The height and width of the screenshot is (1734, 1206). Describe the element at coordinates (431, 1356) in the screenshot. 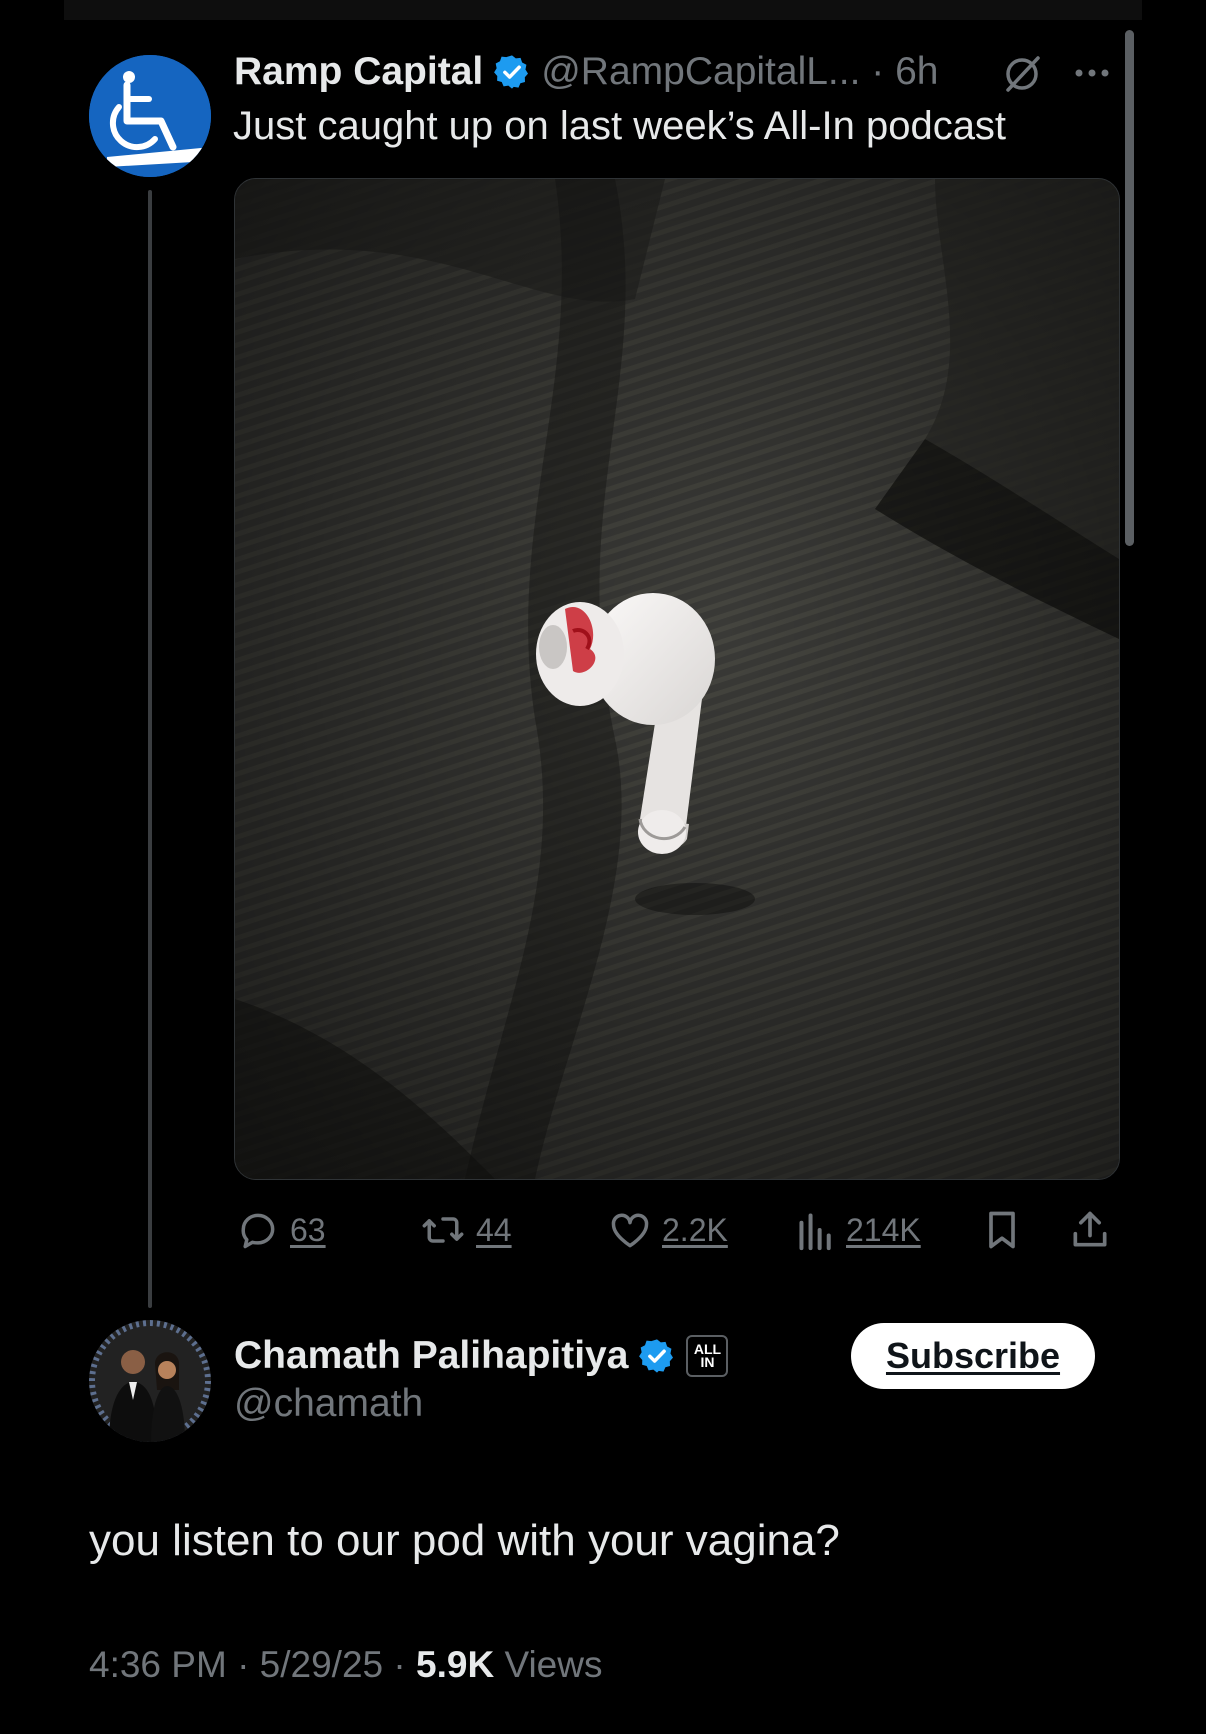

I see `reply-author-name: Chamath Palihapitiya` at that location.